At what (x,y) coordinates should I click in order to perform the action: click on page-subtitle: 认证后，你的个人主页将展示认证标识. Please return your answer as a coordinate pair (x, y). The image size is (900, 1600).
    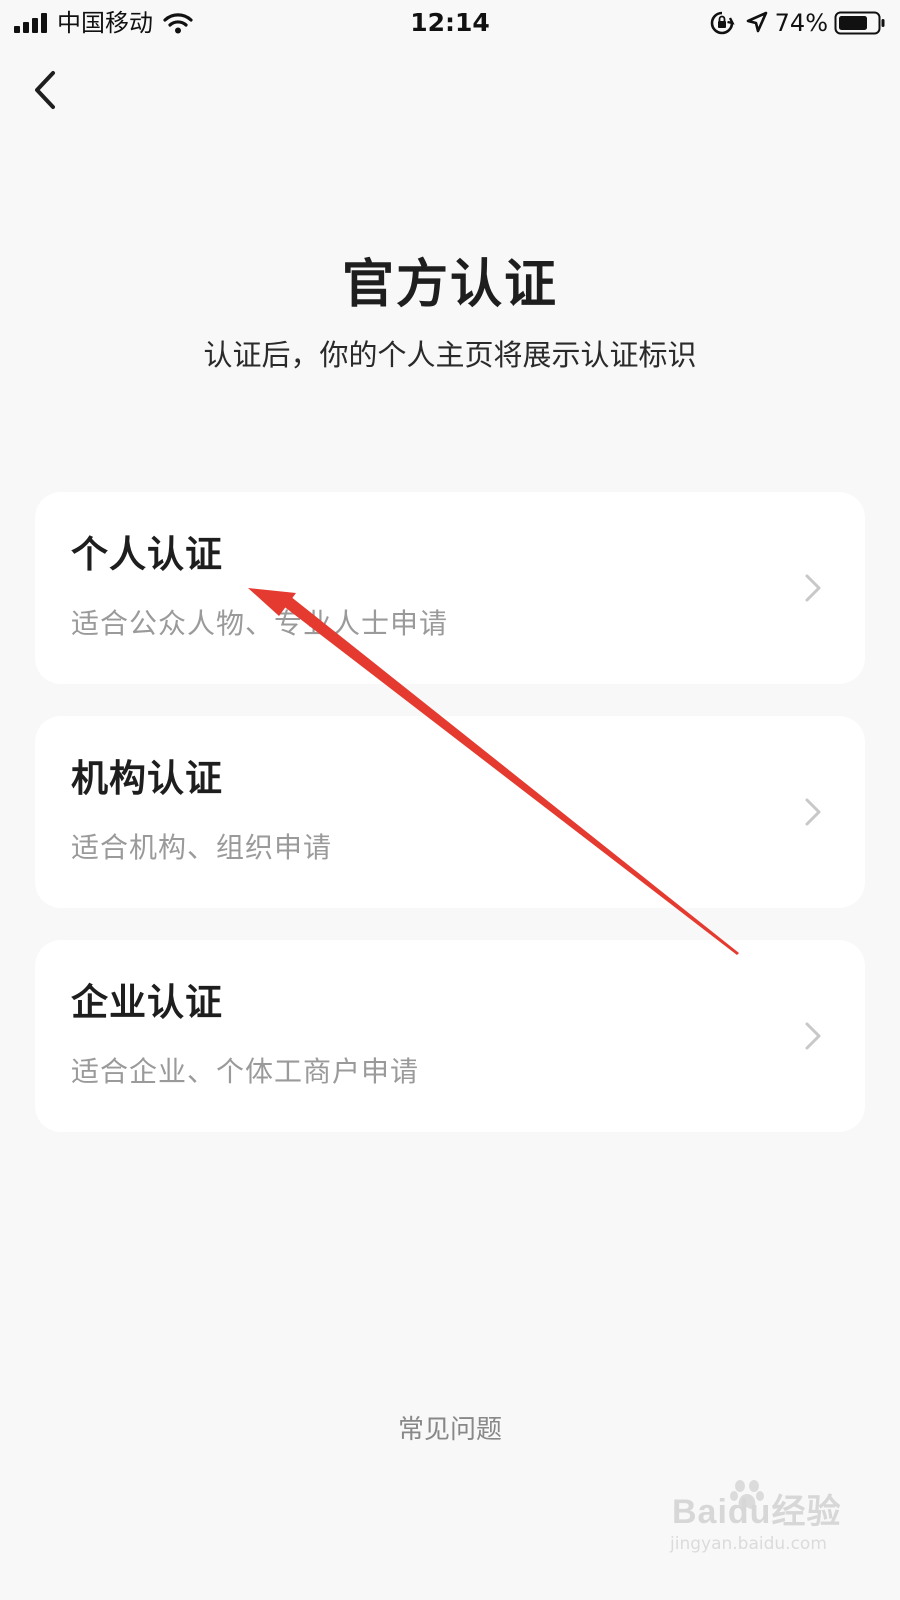
    Looking at the image, I should click on (450, 355).